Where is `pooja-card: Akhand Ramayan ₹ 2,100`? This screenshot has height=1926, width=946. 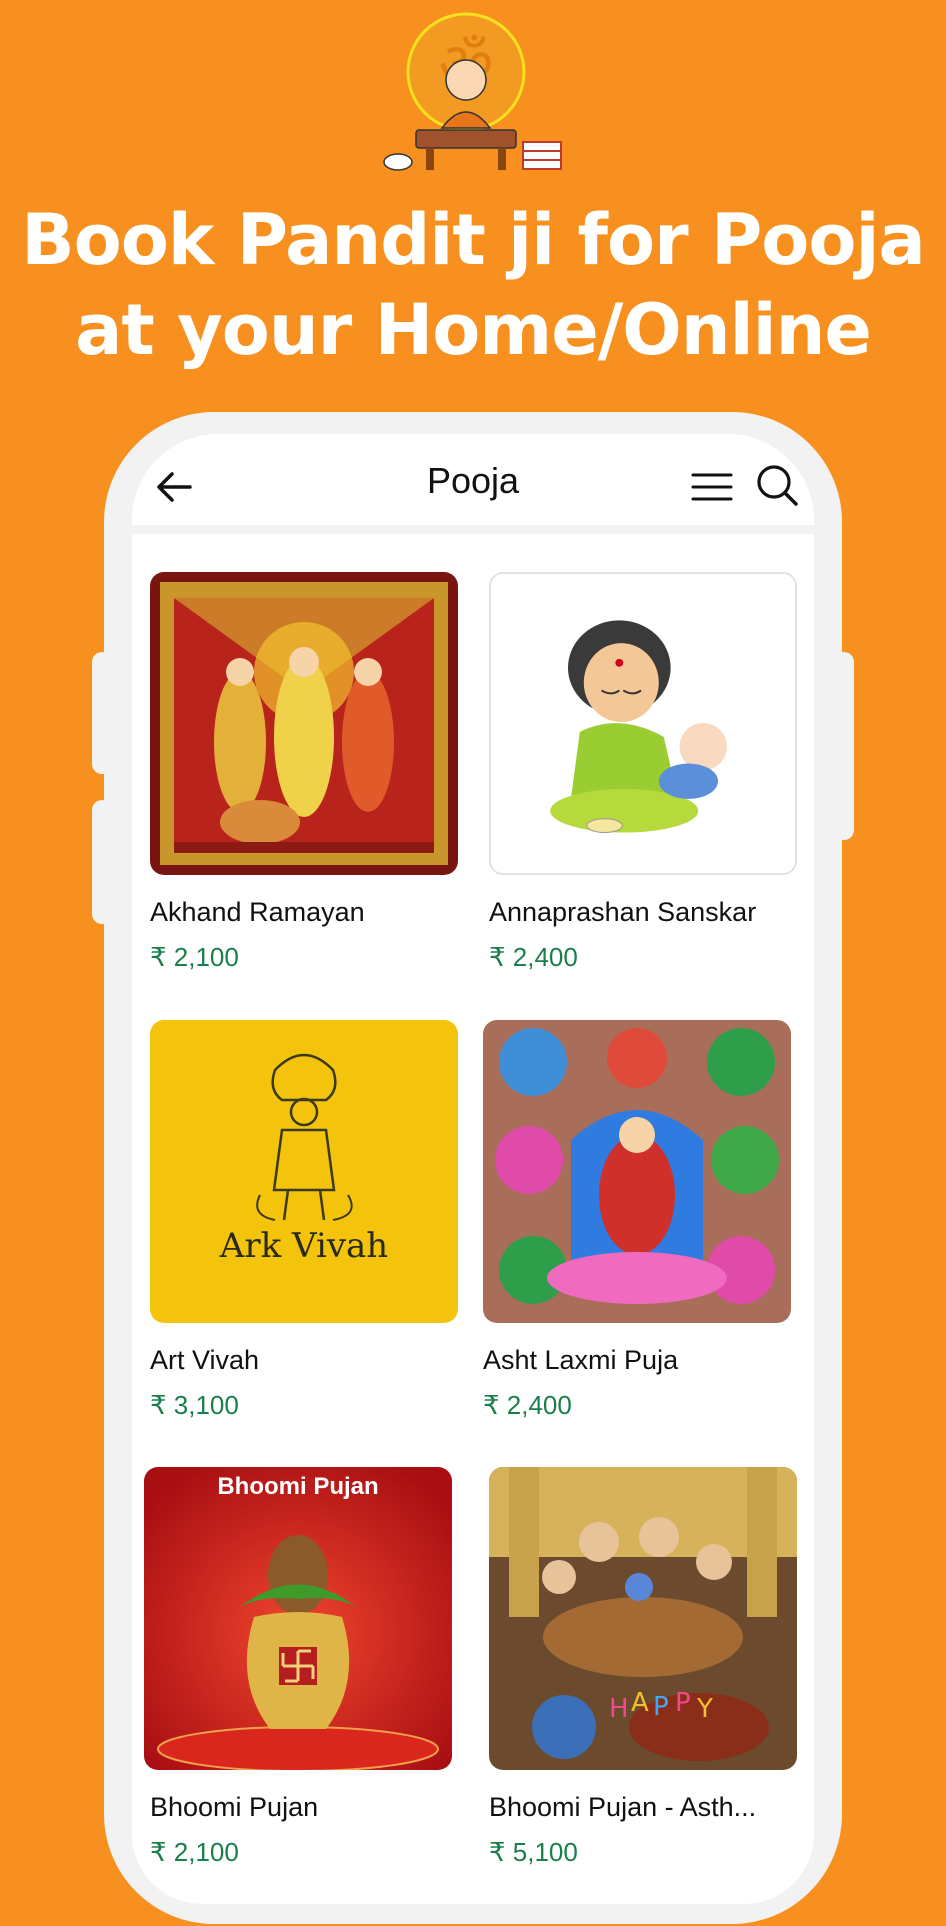 pooja-card: Akhand Ramayan ₹ 2,100 is located at coordinates (306, 772).